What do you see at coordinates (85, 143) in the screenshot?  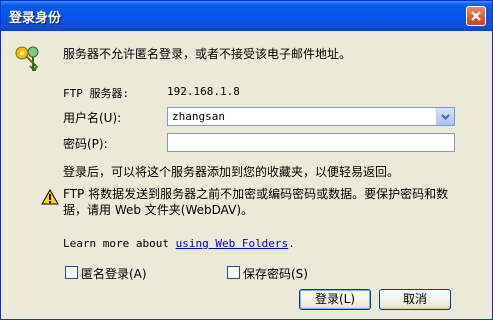 I see `password-label: 密码(P):` at bounding box center [85, 143].